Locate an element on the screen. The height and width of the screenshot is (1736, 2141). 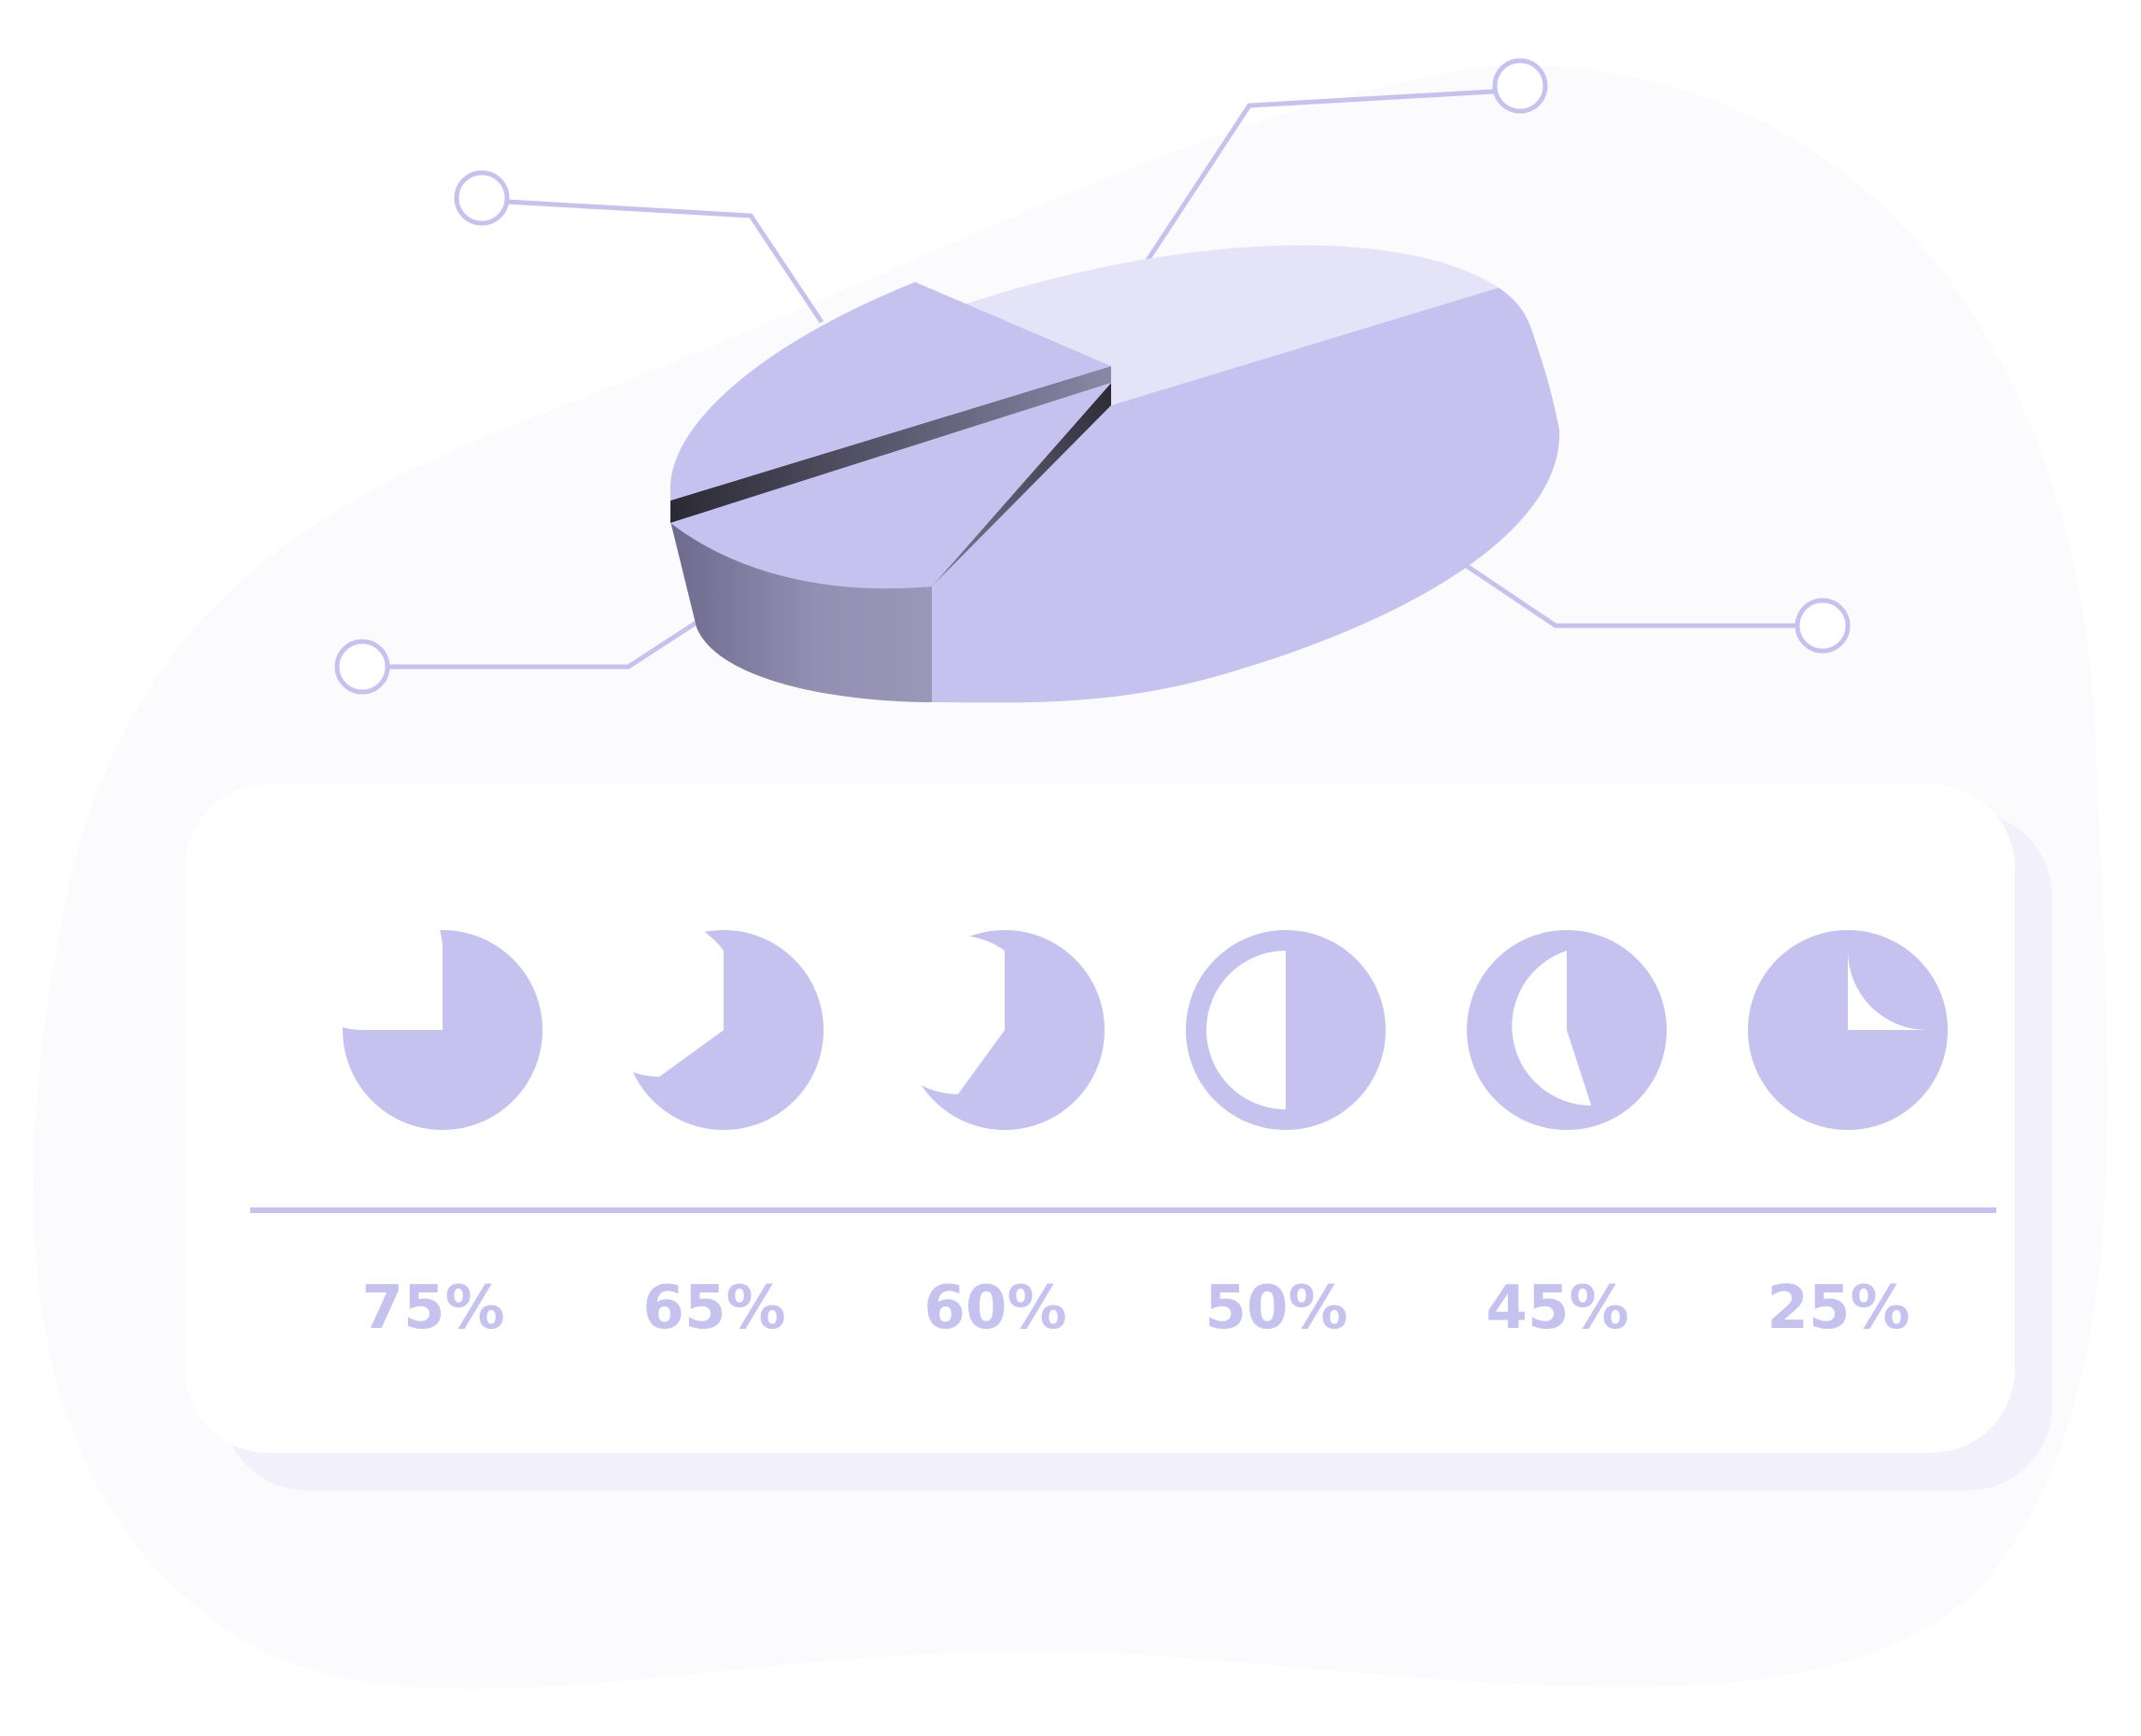
dial-value-label: 50% is located at coordinates (1275, 1308).